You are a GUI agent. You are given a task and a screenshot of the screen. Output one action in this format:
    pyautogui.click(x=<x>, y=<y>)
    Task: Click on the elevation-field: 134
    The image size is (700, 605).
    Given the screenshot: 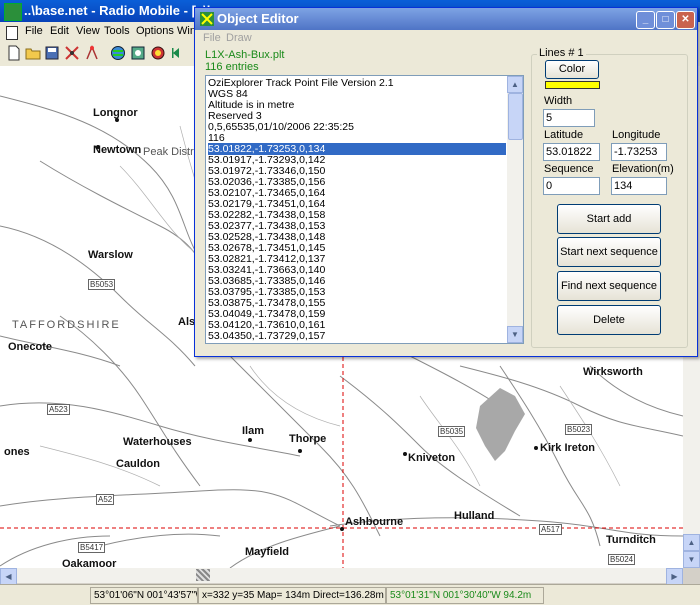 What is the action you would take?
    pyautogui.click(x=639, y=186)
    